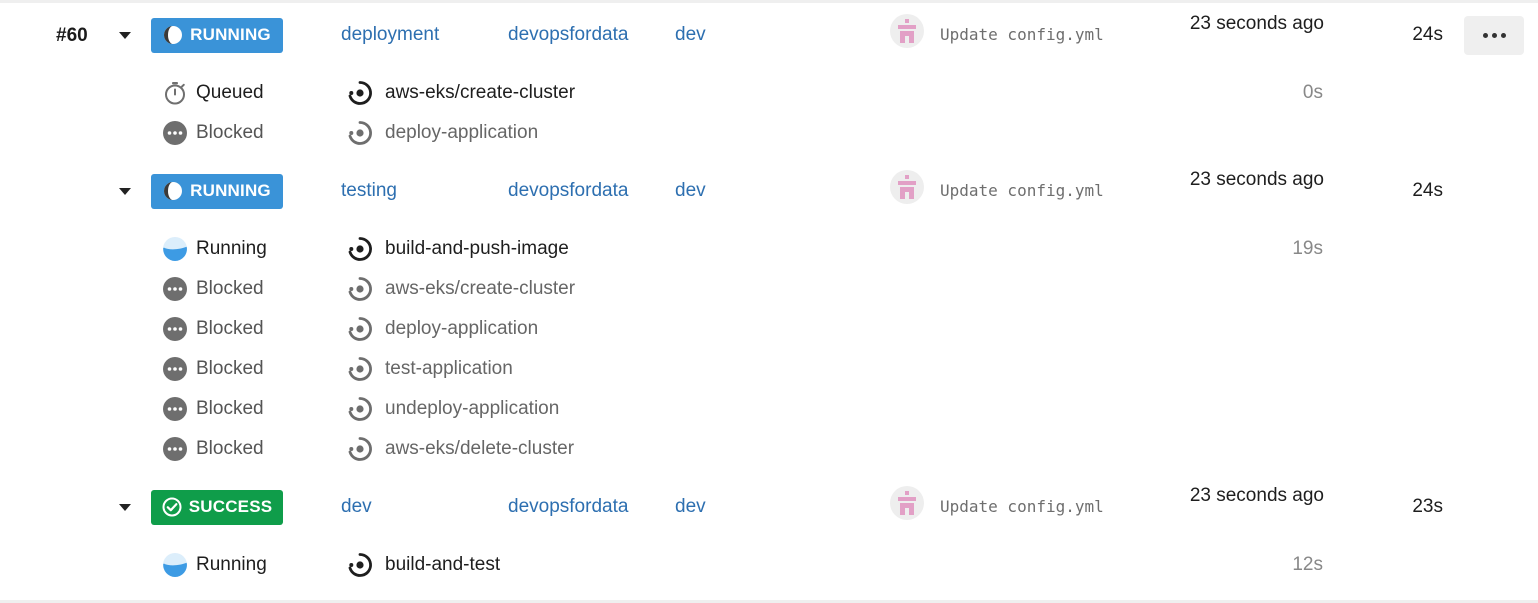  I want to click on workflow-duration: 23s, so click(1427, 506).